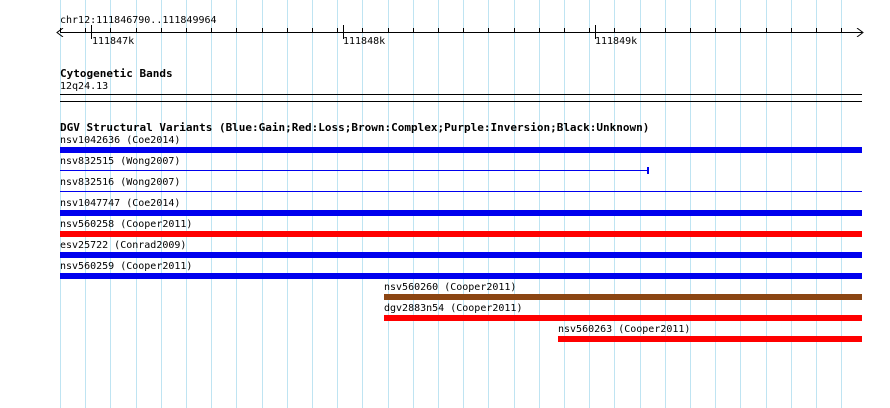 The width and height of the screenshot is (890, 408). What do you see at coordinates (461, 32) in the screenshot?
I see `ruler-axis` at bounding box center [461, 32].